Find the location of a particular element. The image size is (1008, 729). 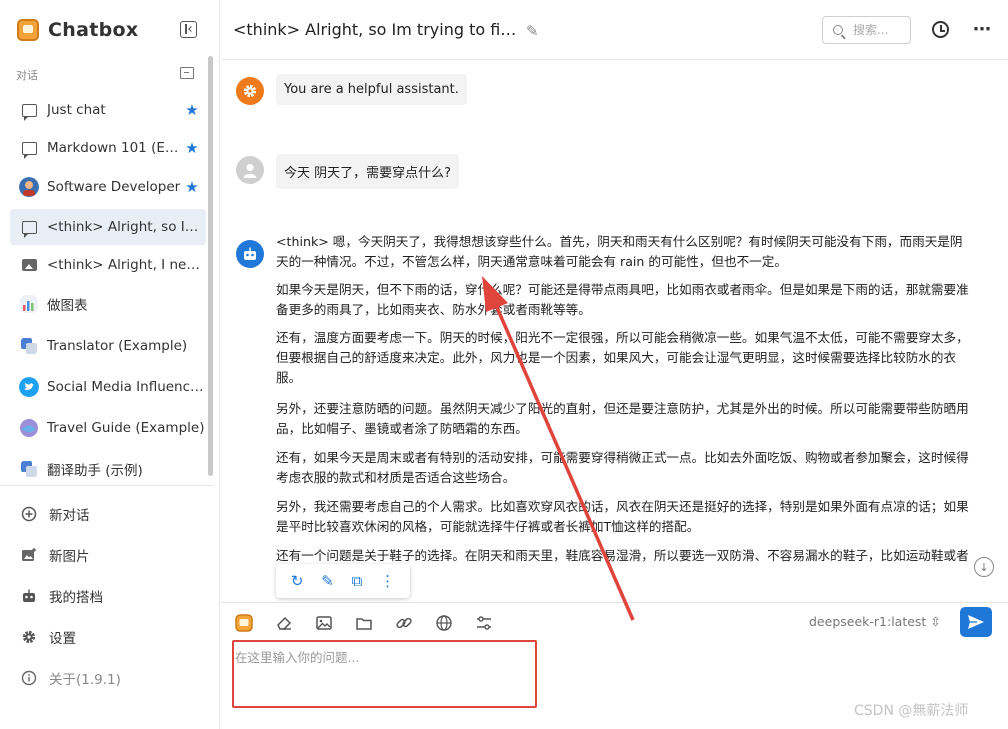

message-actions-toolbar: ↻ ✎ ⧉ ⋮ is located at coordinates (343, 581).